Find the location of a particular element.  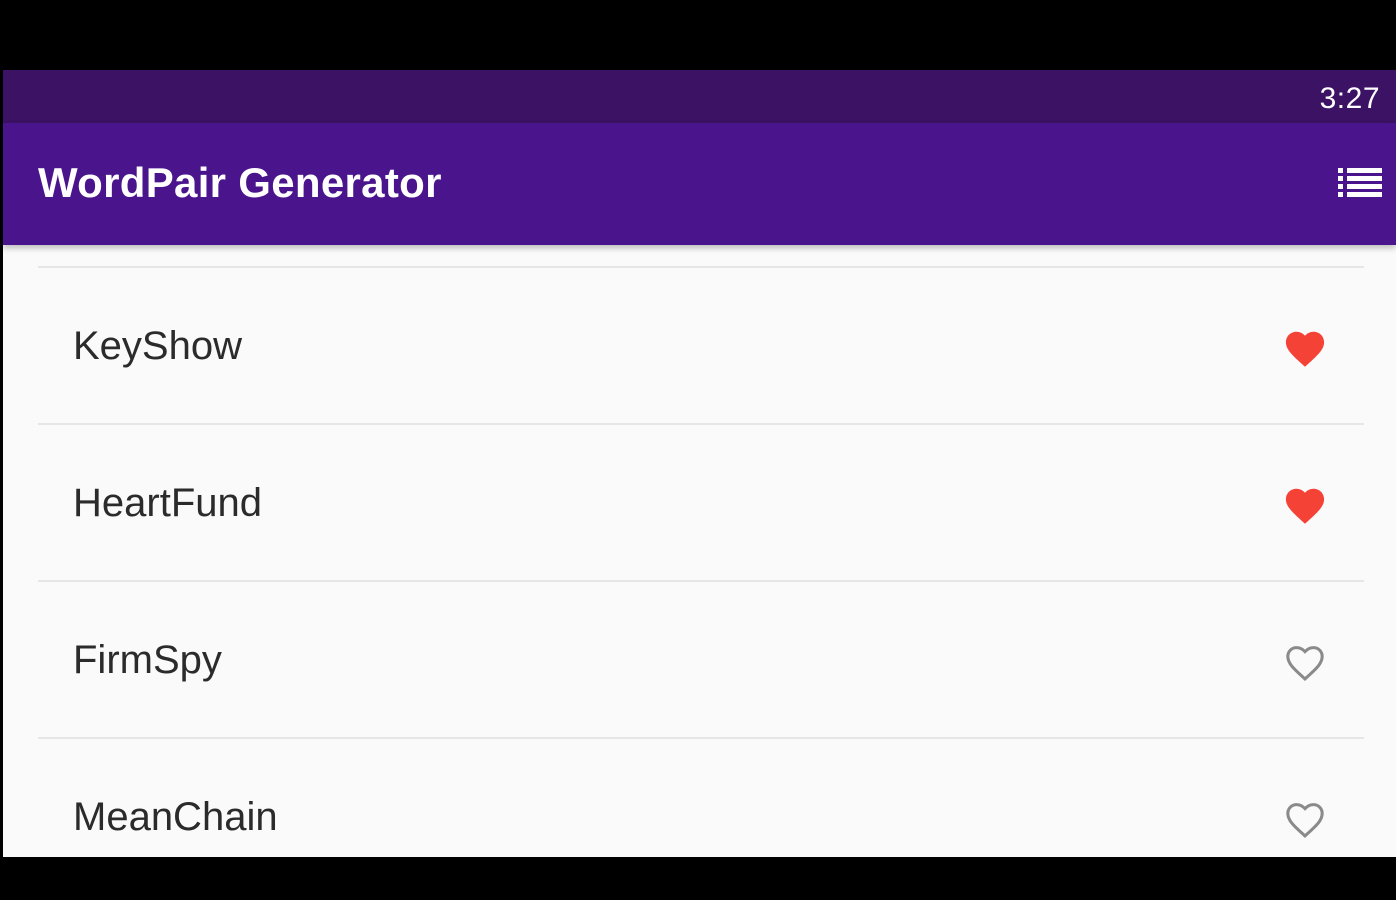

word-pair-label: KeyShow is located at coordinates (157, 346).